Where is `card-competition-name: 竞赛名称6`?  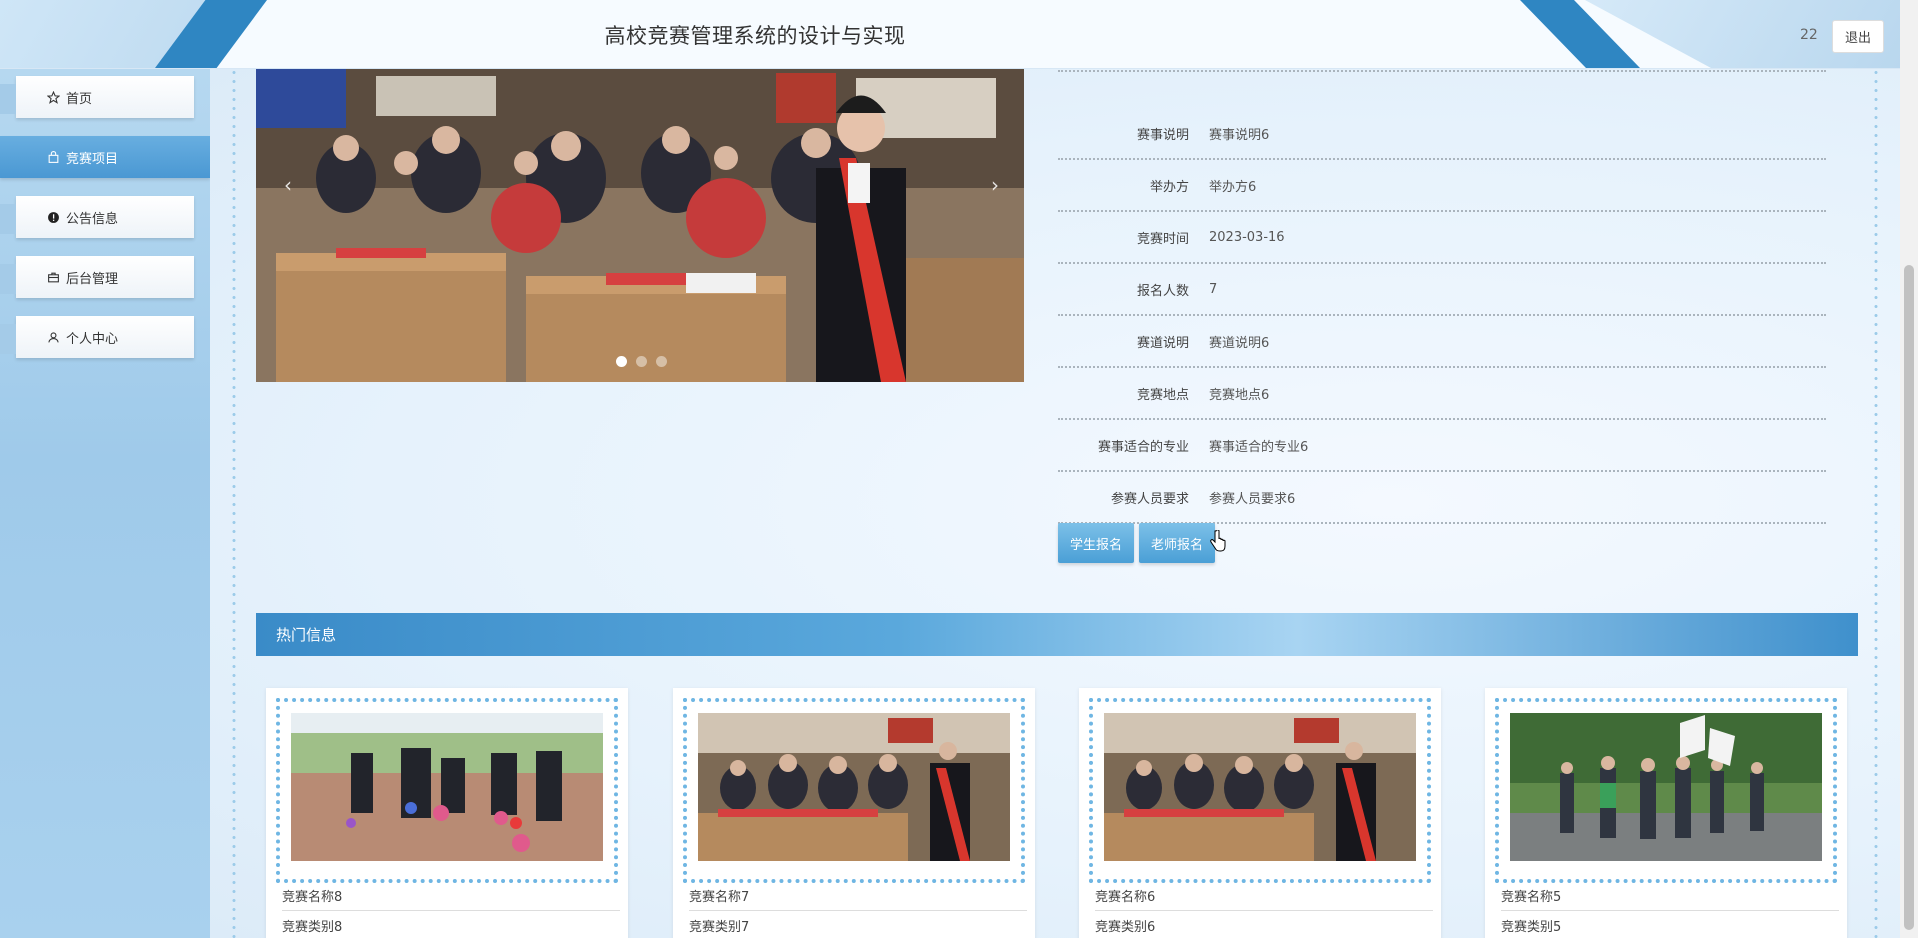 card-competition-name: 竞赛名称6 is located at coordinates (1264, 898).